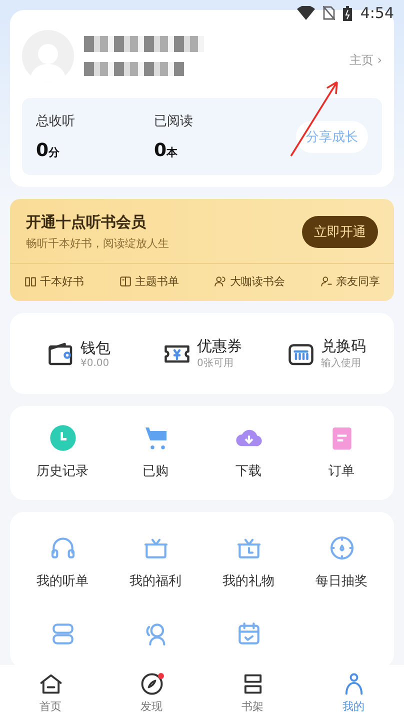  What do you see at coordinates (326, 281) in the screenshot?
I see `person-icon` at bounding box center [326, 281].